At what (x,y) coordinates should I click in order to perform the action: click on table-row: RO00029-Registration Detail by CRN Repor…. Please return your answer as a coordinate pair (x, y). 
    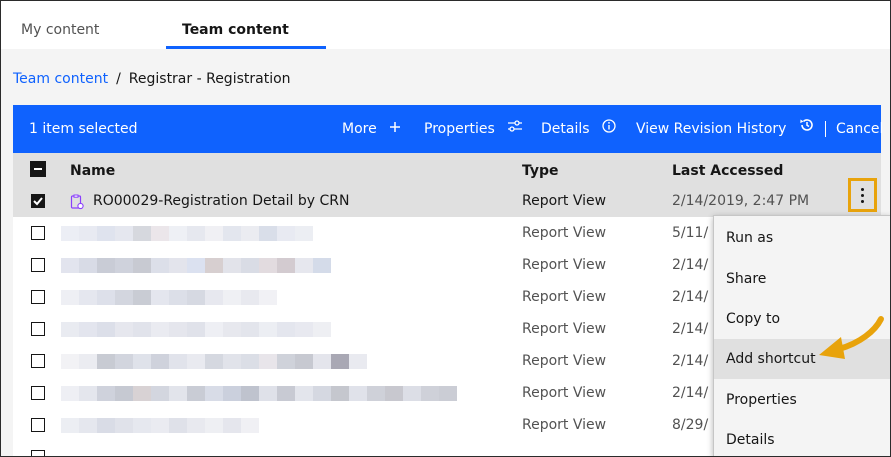
    Looking at the image, I should click on (447, 201).